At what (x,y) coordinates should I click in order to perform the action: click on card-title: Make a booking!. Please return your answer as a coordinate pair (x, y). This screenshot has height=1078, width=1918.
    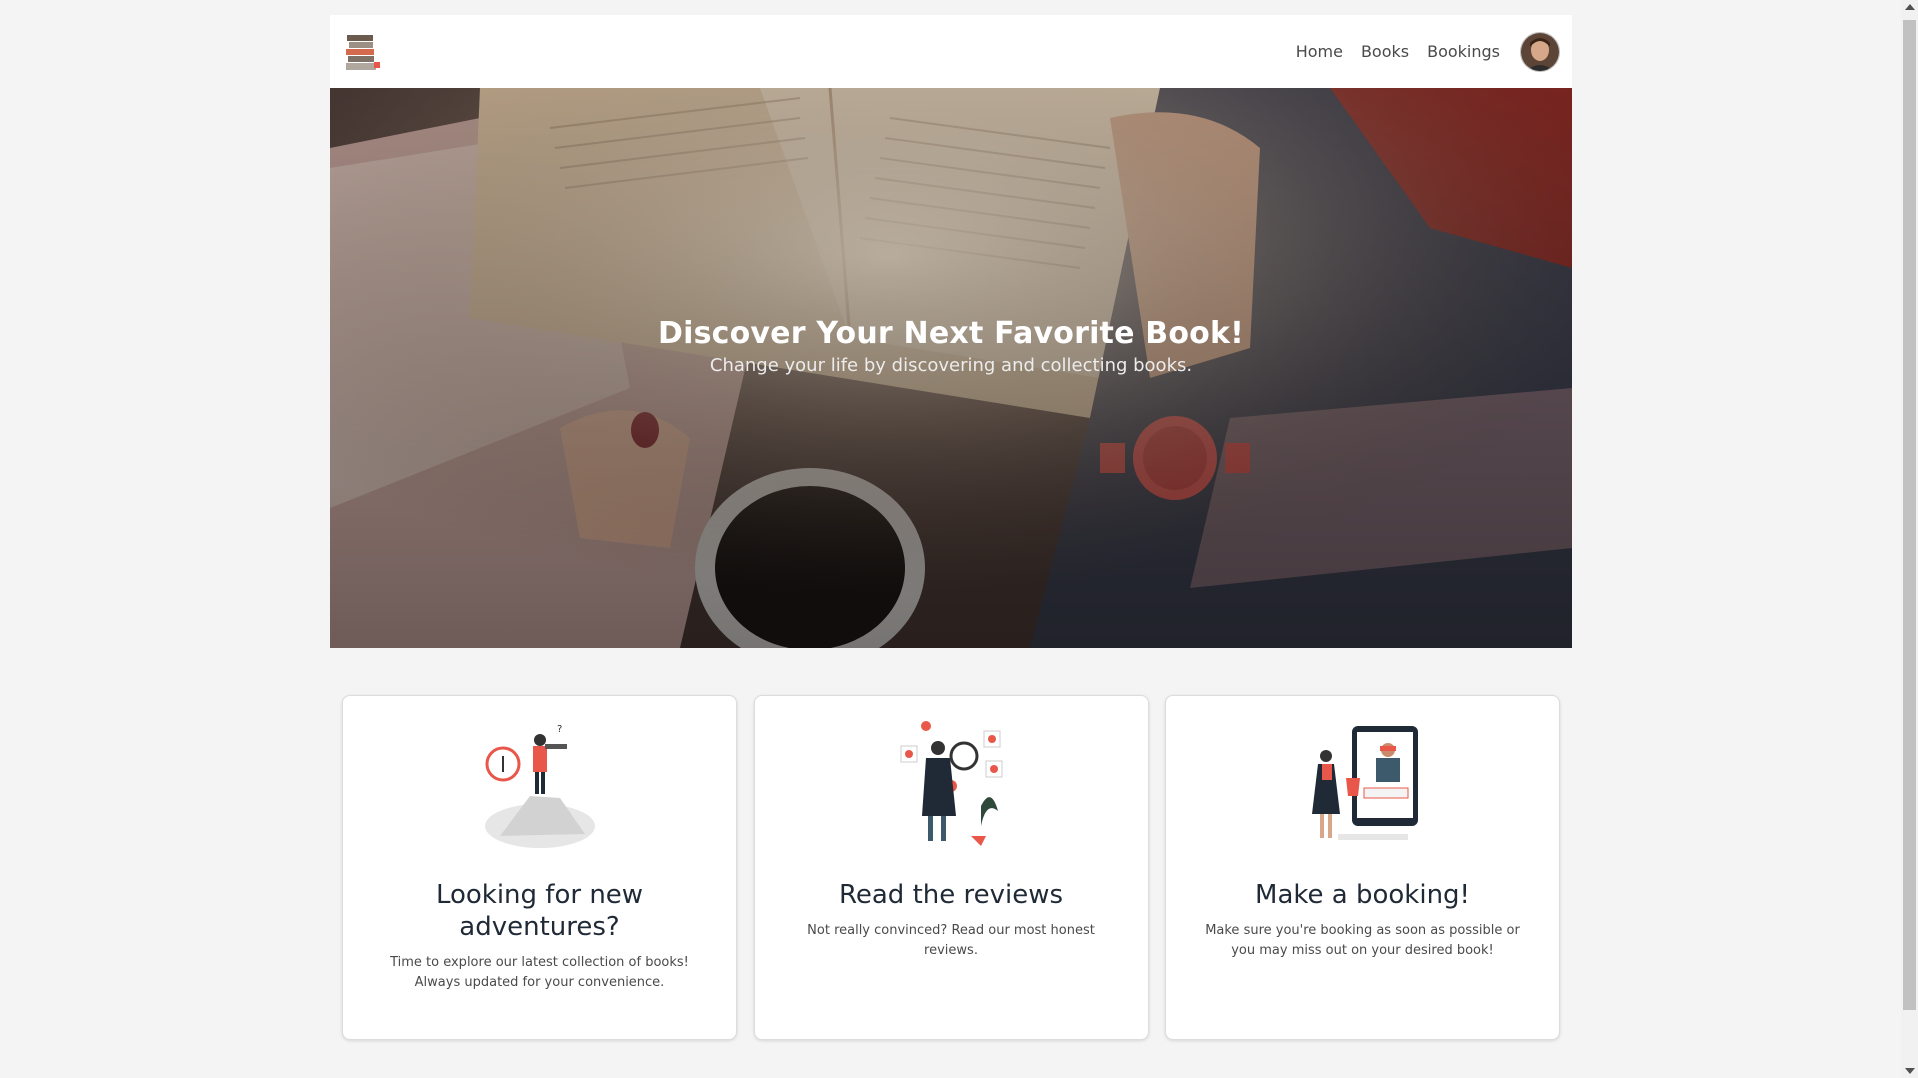
    Looking at the image, I should click on (1362, 895).